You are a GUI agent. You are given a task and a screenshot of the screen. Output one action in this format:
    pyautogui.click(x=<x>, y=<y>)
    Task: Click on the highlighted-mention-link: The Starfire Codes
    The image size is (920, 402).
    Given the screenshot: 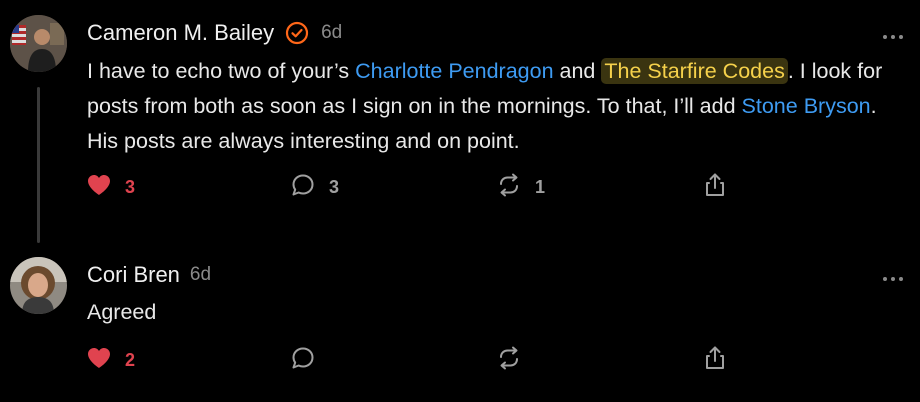 What is the action you would take?
    pyautogui.click(x=694, y=71)
    